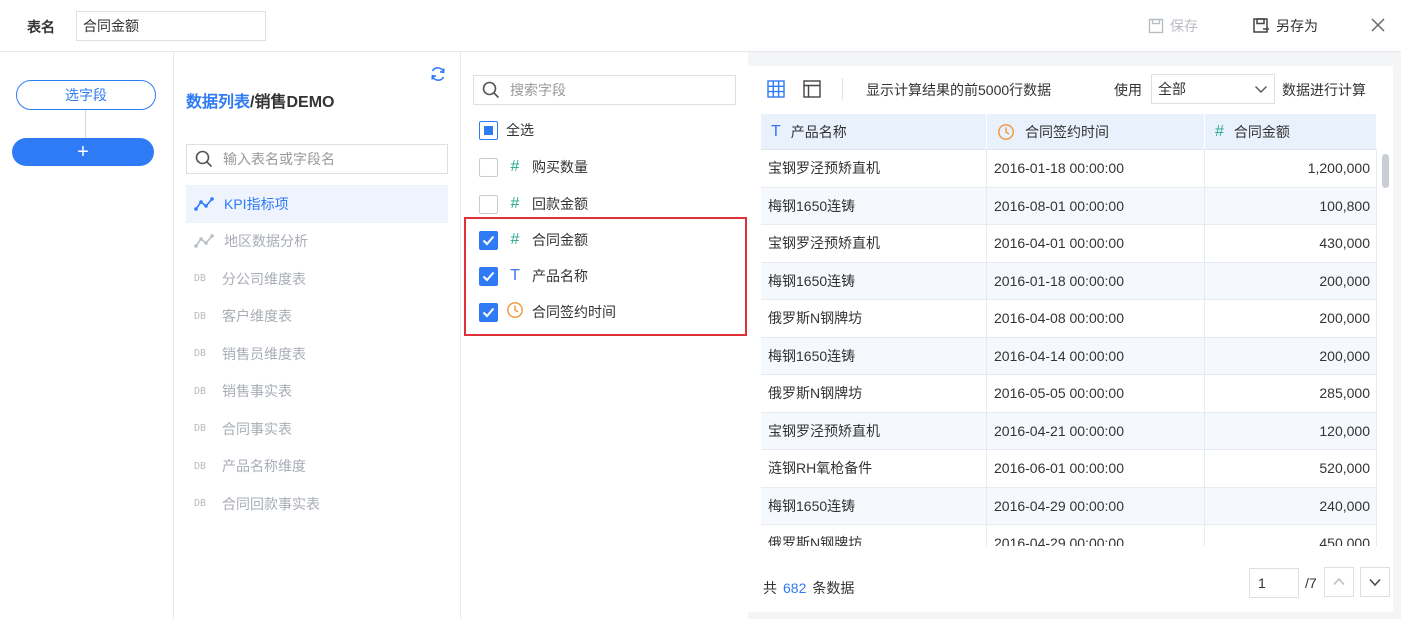 The image size is (1401, 619). Describe the element at coordinates (533, 204) in the screenshot. I see `field-item: # 回款金额` at that location.